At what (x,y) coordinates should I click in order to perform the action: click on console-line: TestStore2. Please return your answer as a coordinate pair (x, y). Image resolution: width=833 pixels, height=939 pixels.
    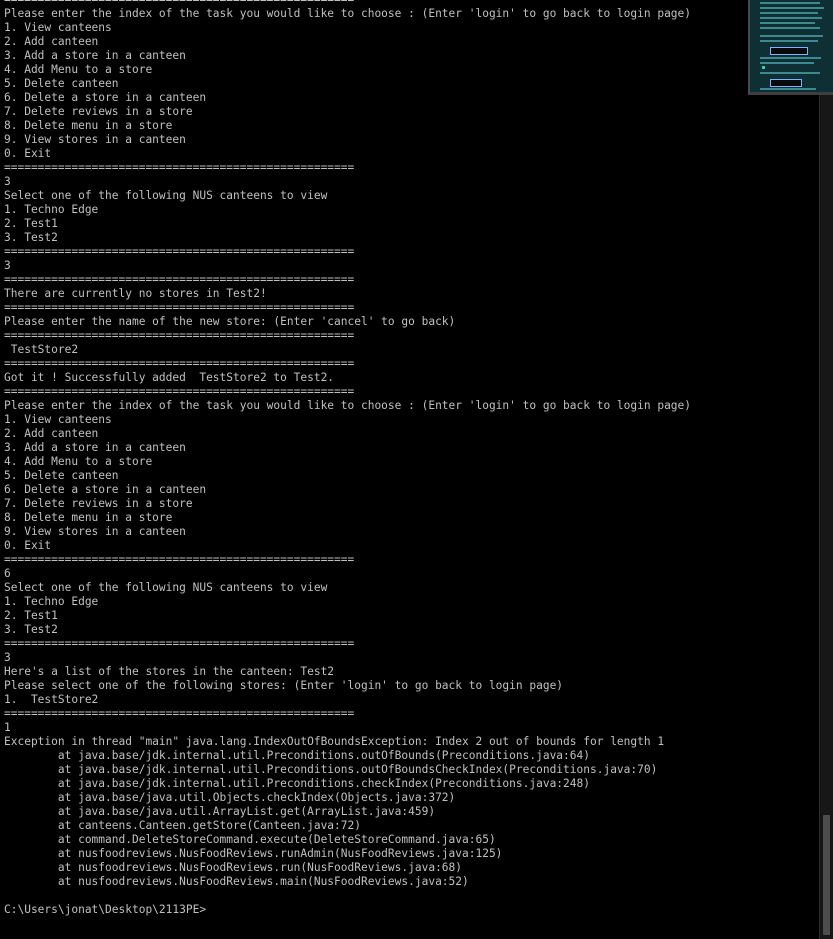
    Looking at the image, I should click on (41, 349).